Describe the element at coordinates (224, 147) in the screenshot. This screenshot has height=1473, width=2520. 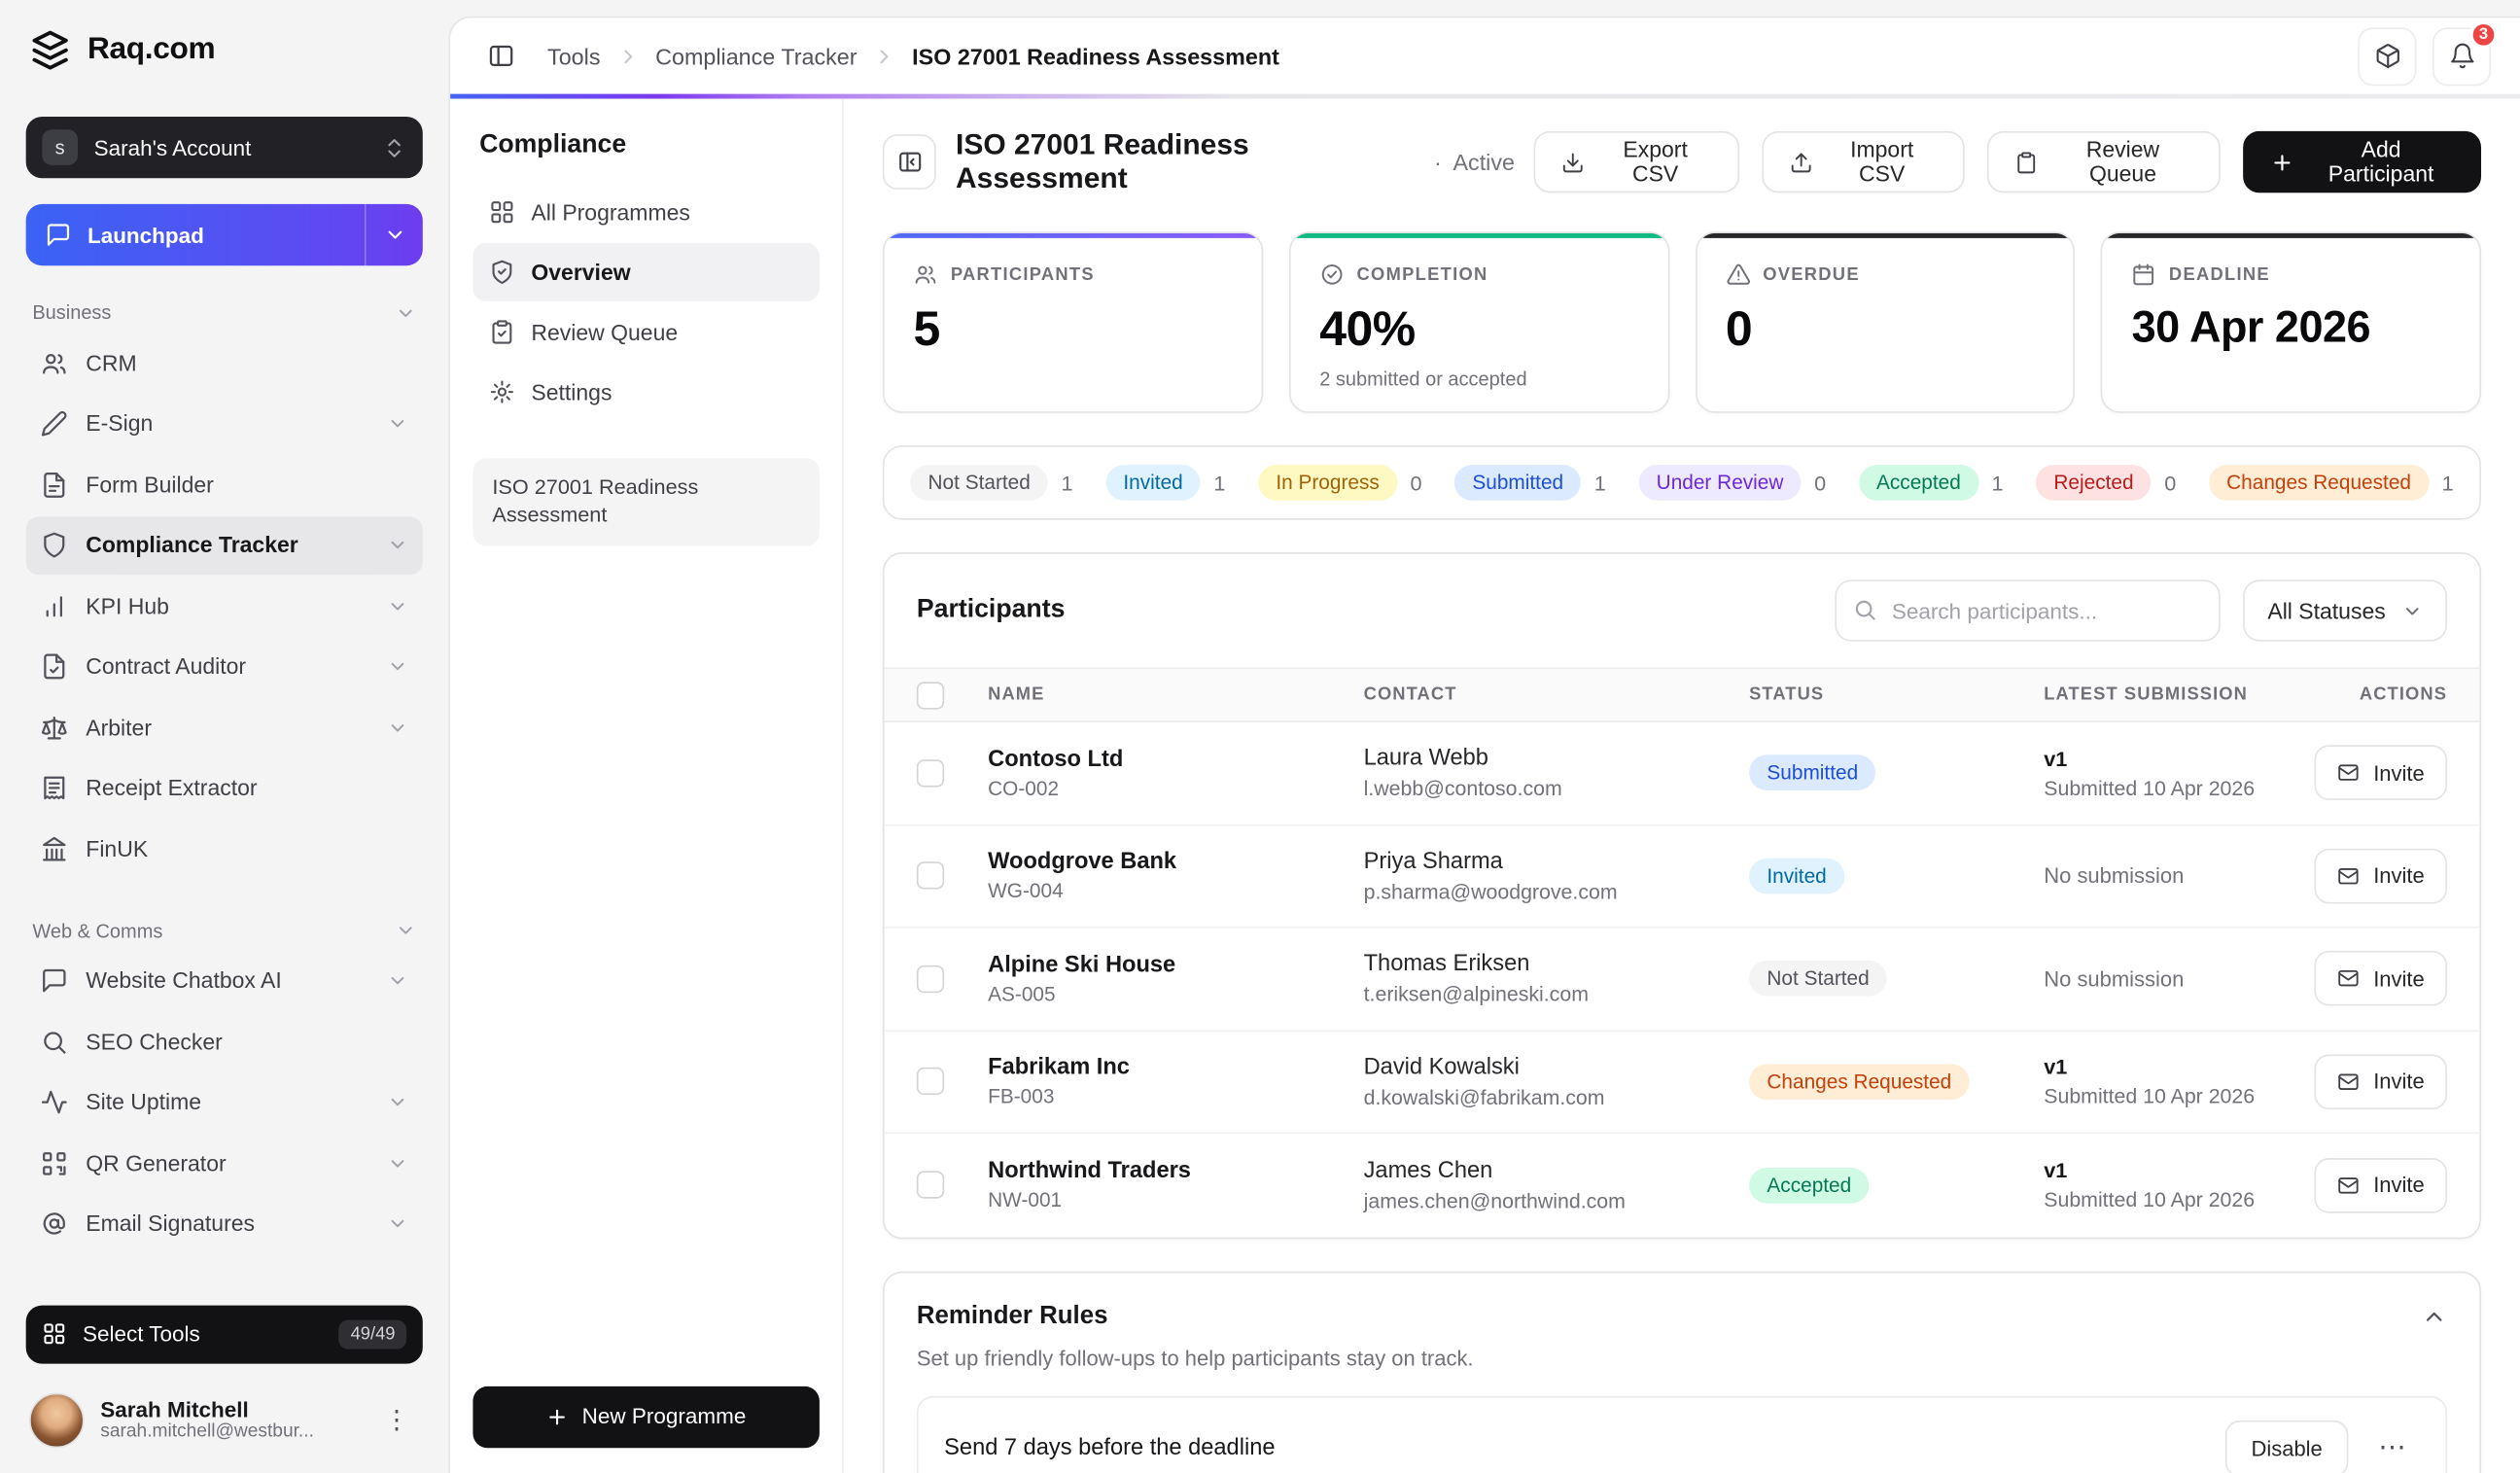
I see `account-switcher: s Sarah's Account` at that location.